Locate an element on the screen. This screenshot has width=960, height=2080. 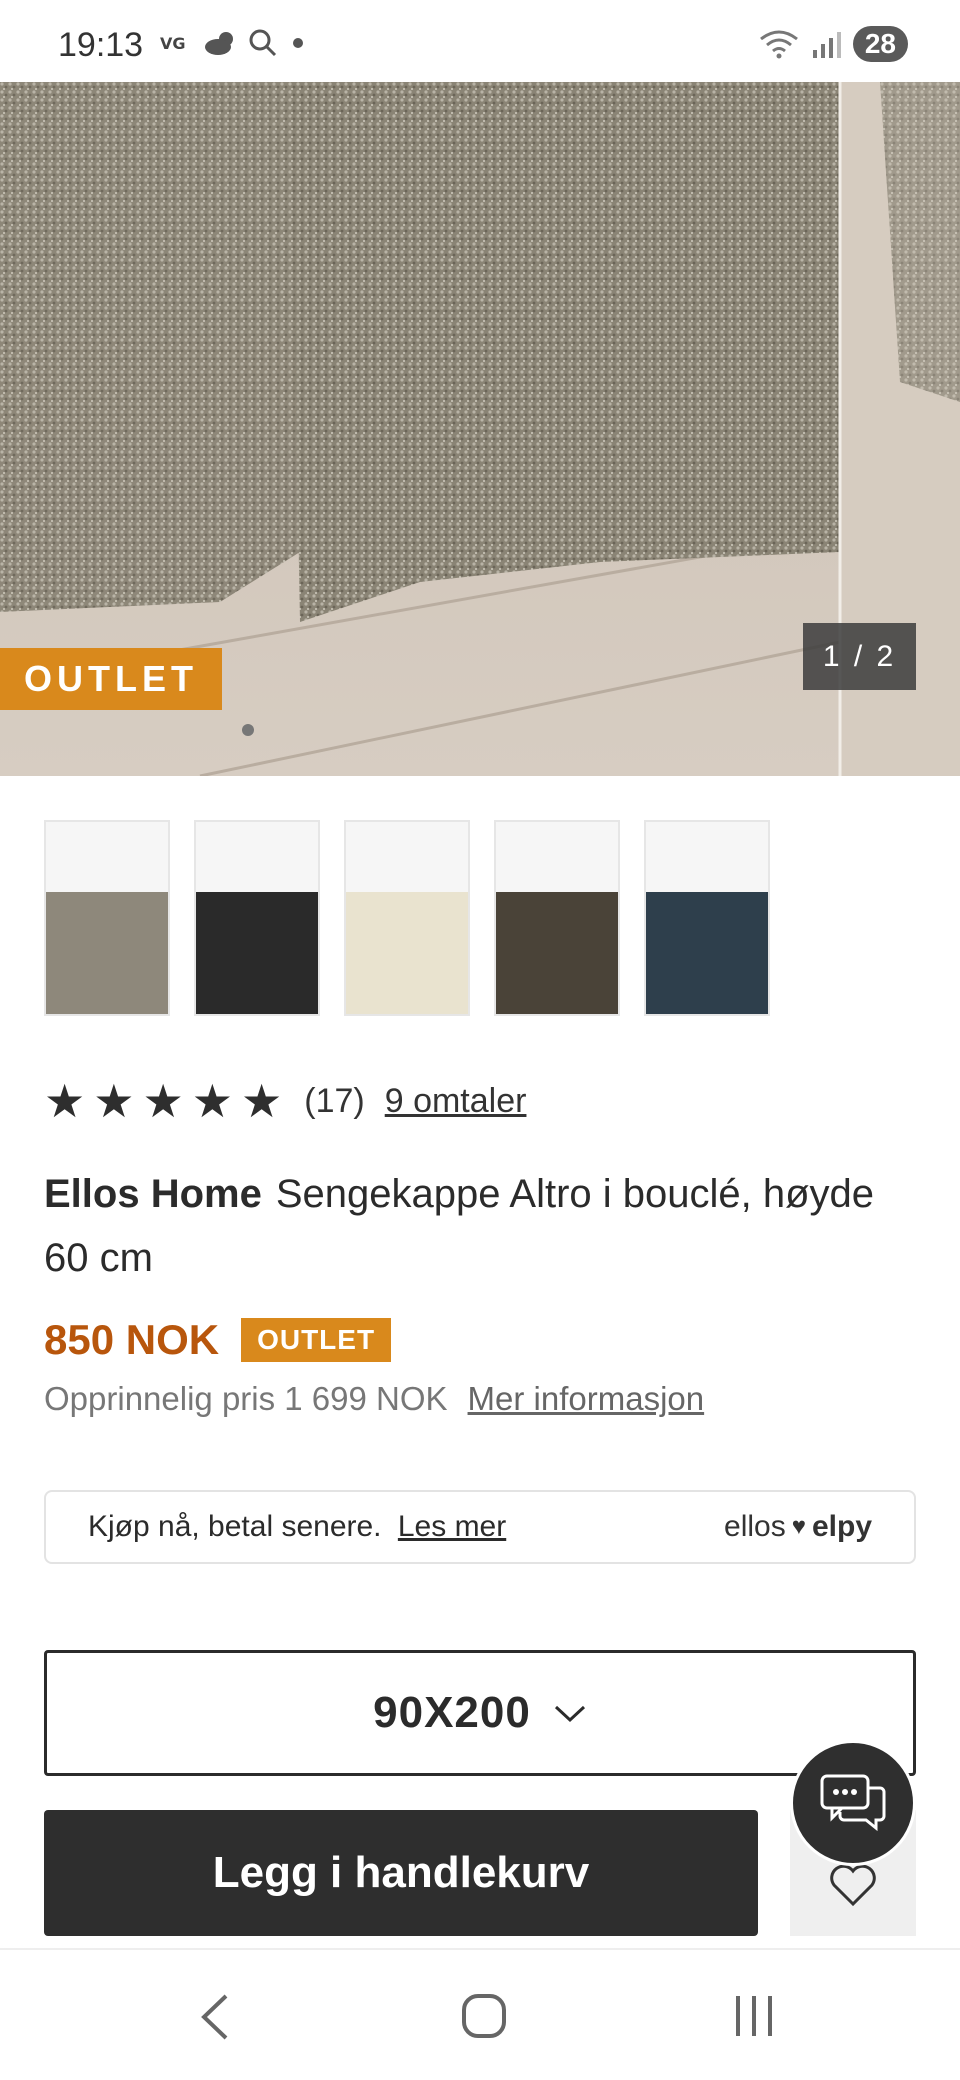
heart-outline-icon is located at coordinates (853, 1885).